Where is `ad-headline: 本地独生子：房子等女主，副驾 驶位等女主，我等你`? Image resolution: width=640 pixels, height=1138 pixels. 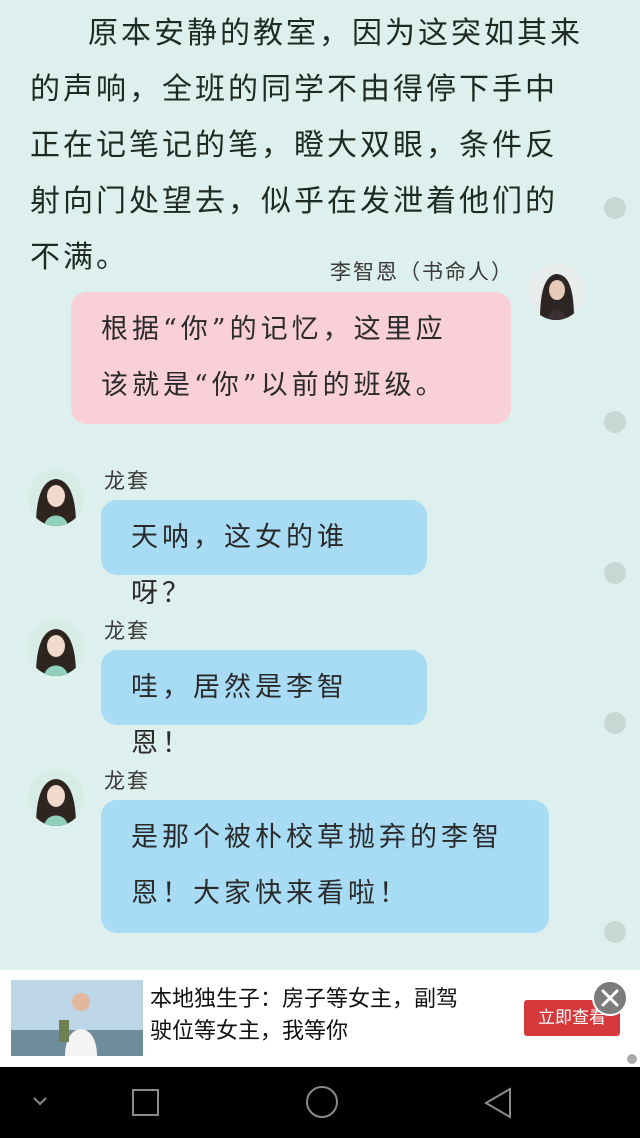 ad-headline: 本地独生子：房子等女主，副驾 驶位等女主，我等你 is located at coordinates (325, 1016).